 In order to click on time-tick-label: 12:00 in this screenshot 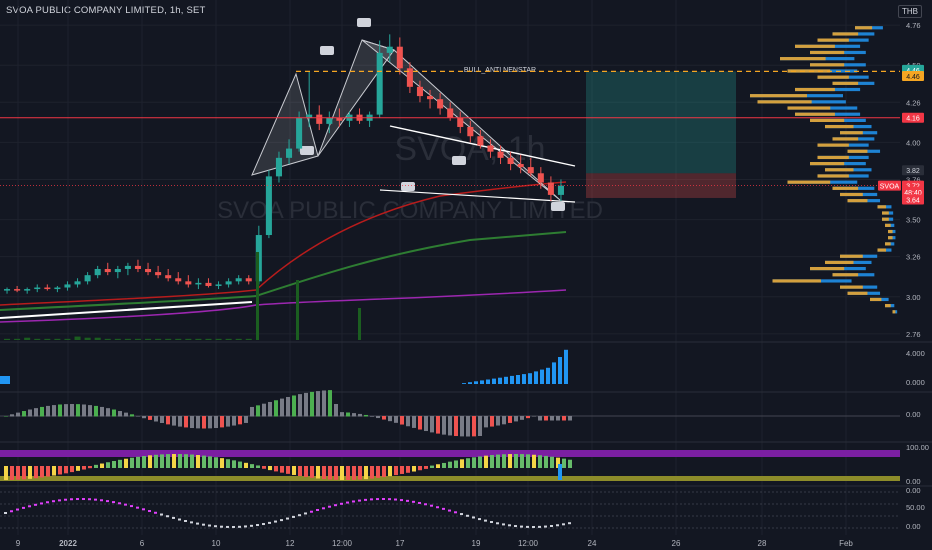, I will do `click(342, 543)`.